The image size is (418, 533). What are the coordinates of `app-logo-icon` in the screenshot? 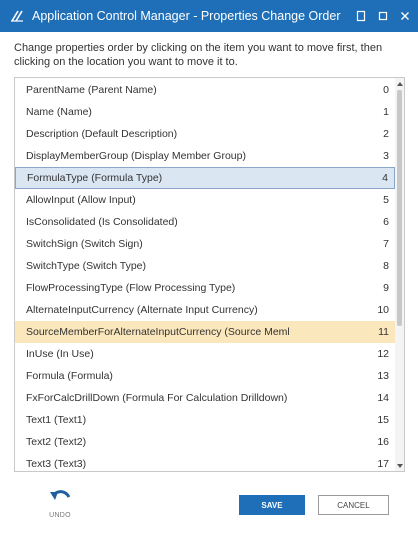 It's located at (17, 16).